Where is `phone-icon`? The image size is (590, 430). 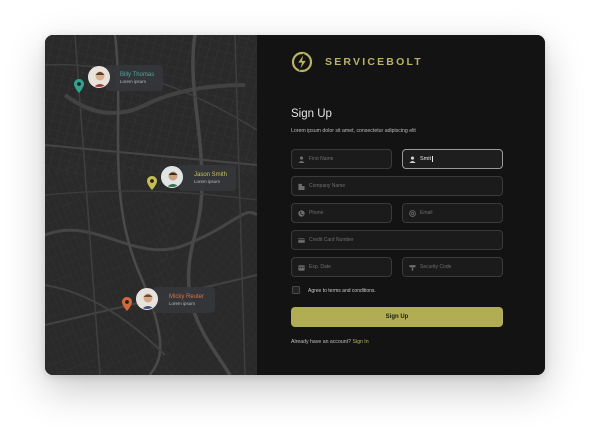 phone-icon is located at coordinates (301, 213).